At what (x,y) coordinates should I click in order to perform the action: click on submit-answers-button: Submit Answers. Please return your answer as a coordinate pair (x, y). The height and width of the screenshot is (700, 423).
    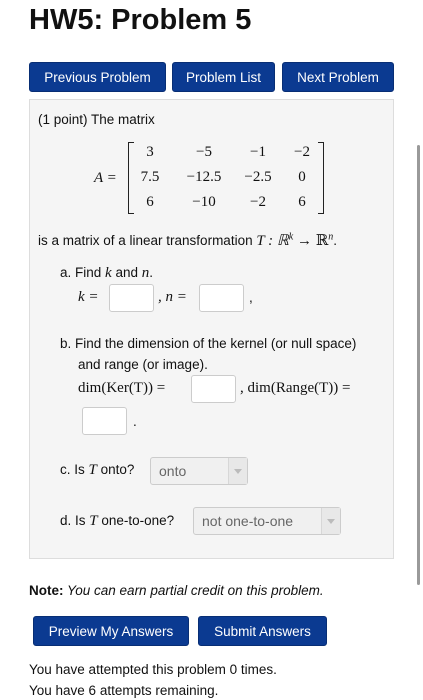
    Looking at the image, I should click on (262, 631).